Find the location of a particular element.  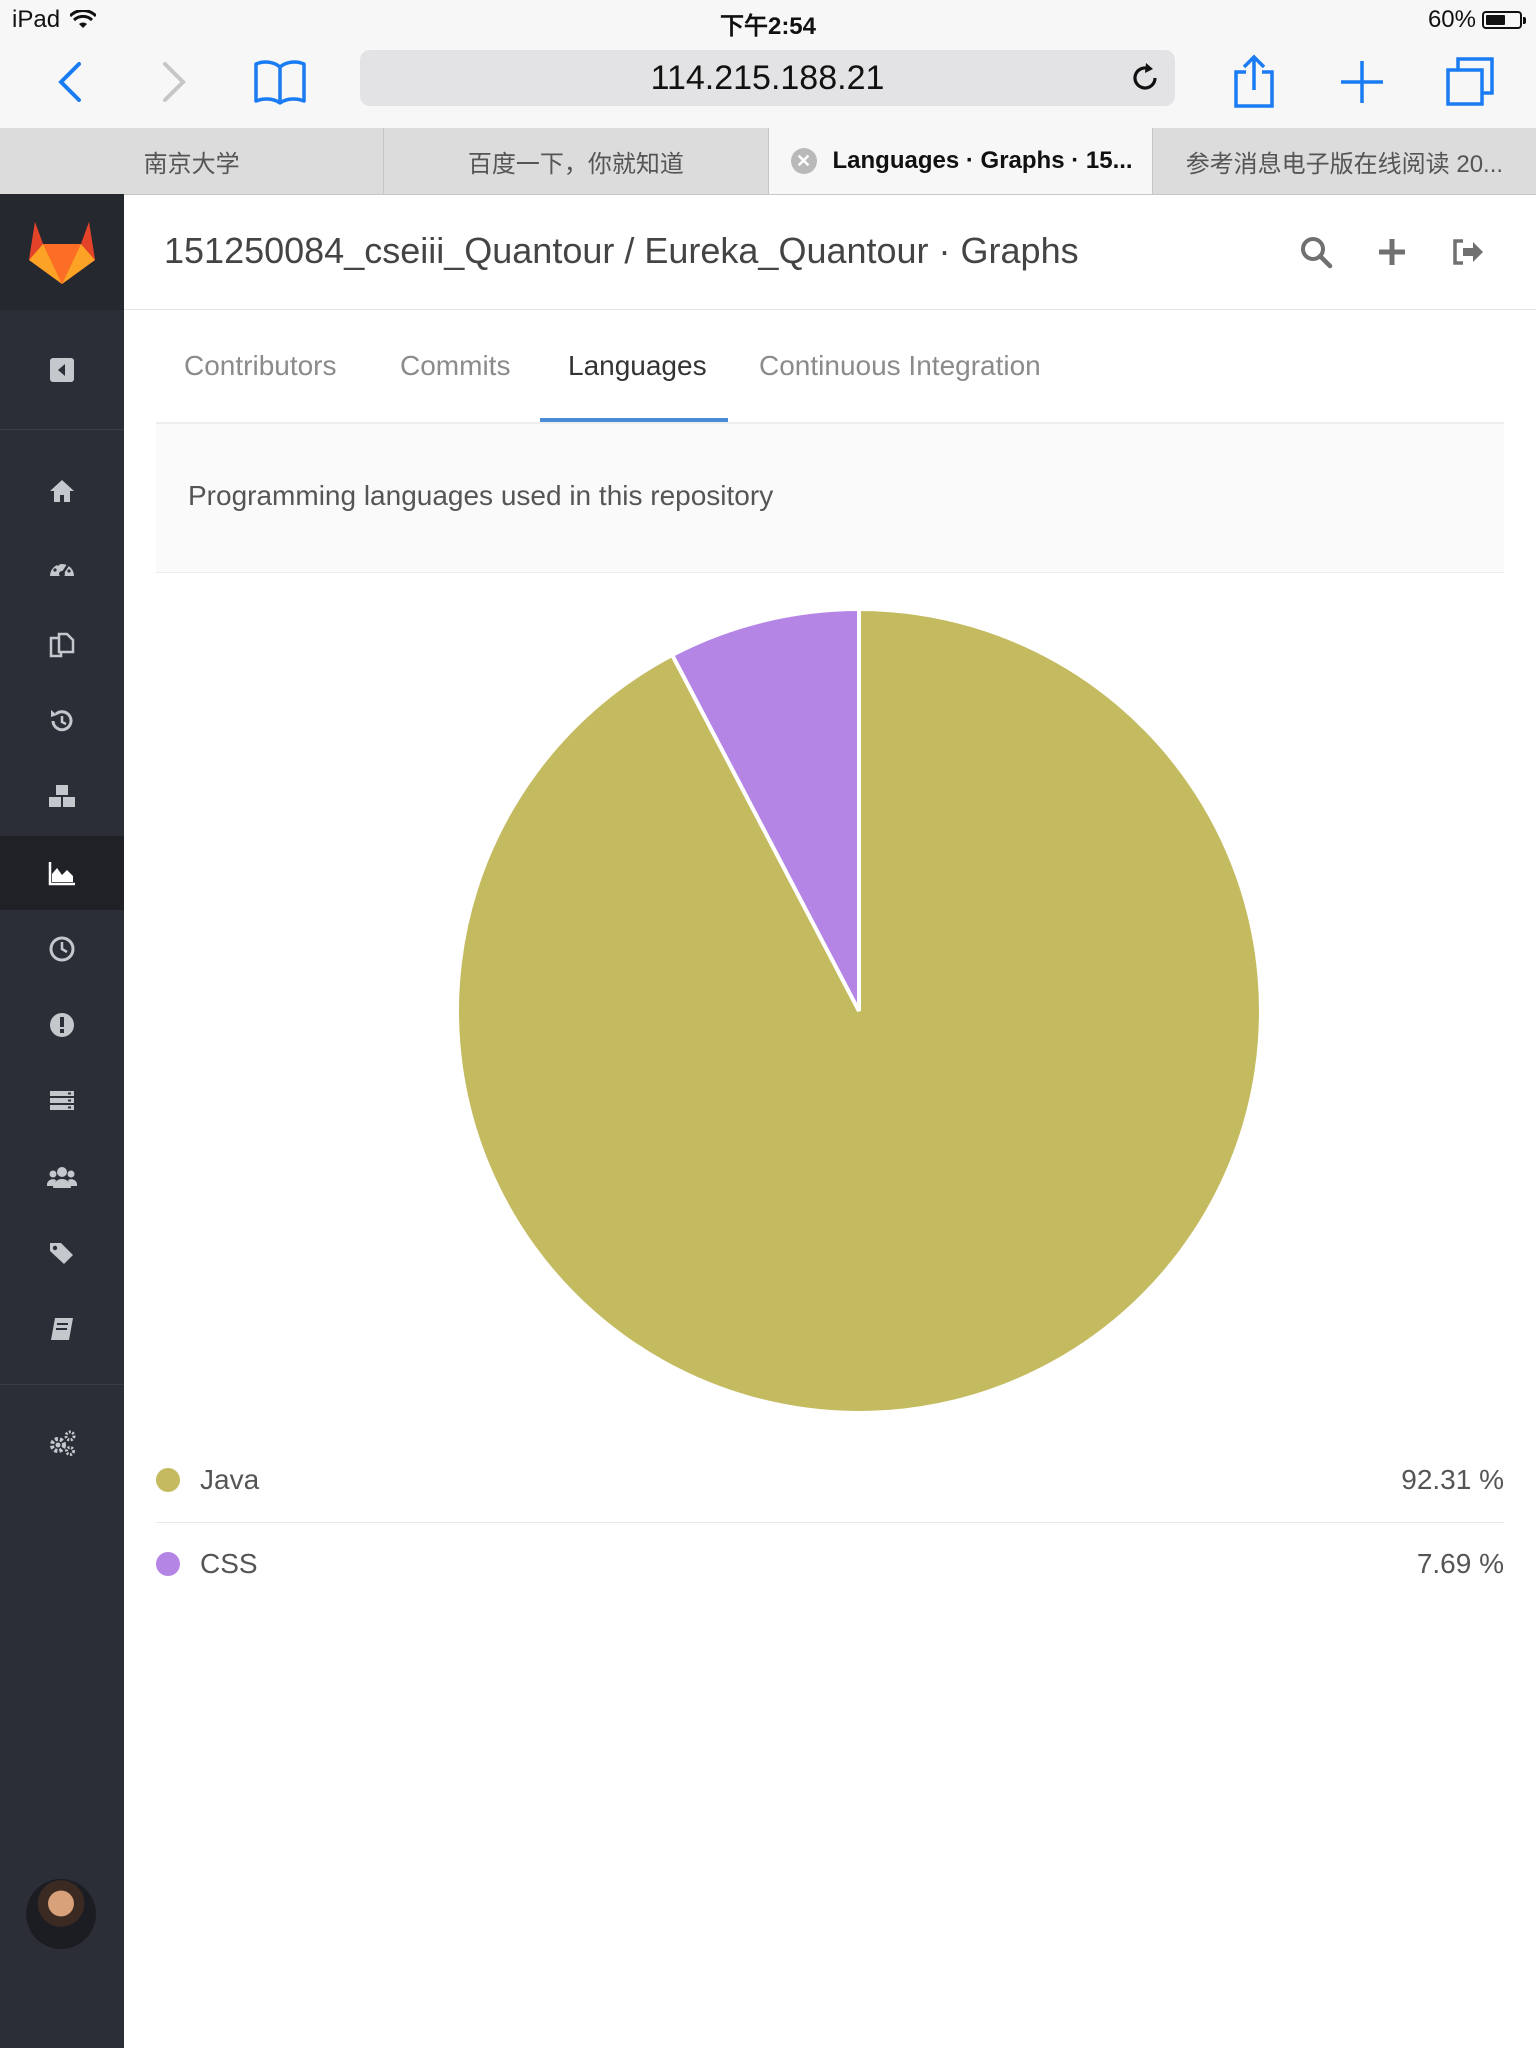

gitlab-fox-icon is located at coordinates (62, 253).